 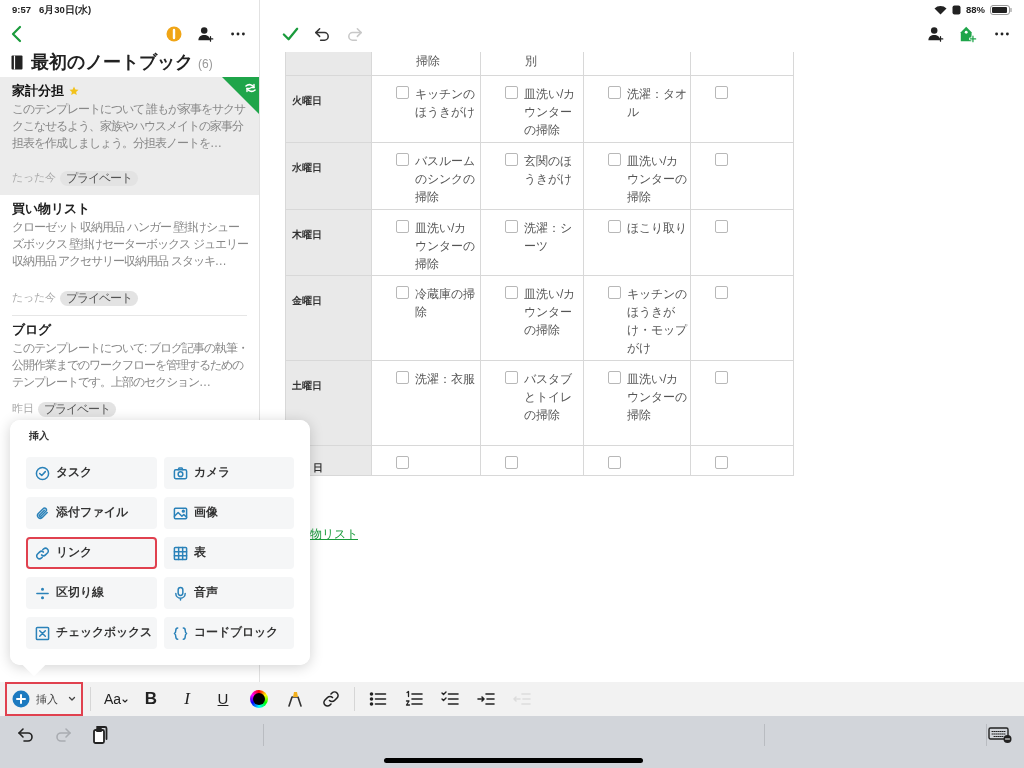 I want to click on note-title: ブログ, so click(x=31, y=330).